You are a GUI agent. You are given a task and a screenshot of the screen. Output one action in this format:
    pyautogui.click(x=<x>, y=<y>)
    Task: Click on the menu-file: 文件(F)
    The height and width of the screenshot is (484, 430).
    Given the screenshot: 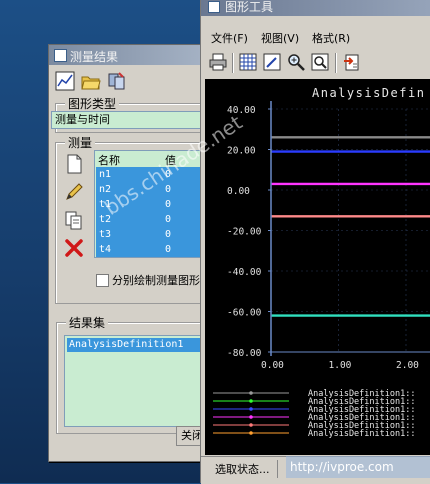 What is the action you would take?
    pyautogui.click(x=229, y=38)
    